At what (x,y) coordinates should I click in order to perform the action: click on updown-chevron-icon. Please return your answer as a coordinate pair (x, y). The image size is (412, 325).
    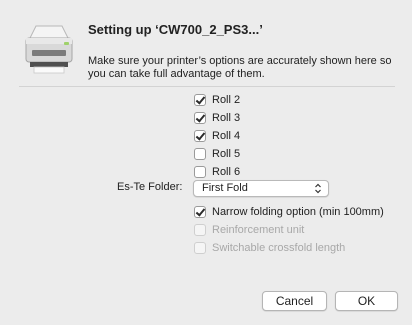
    Looking at the image, I should click on (318, 188).